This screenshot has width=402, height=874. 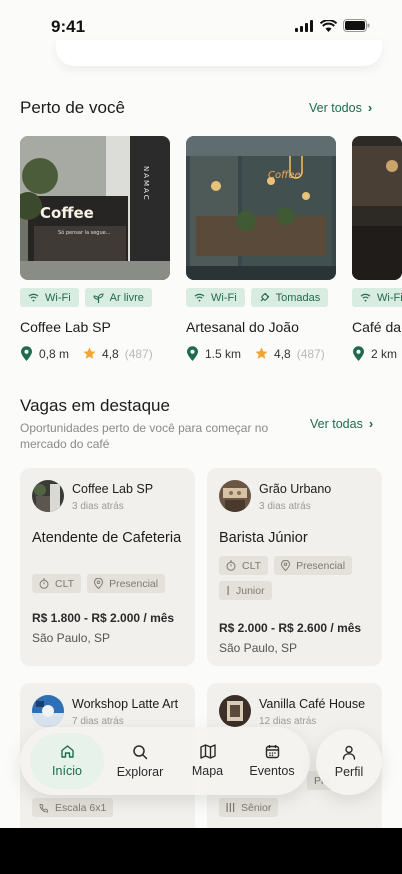 I want to click on job-chips: CLT Presencial, so click(x=112, y=583).